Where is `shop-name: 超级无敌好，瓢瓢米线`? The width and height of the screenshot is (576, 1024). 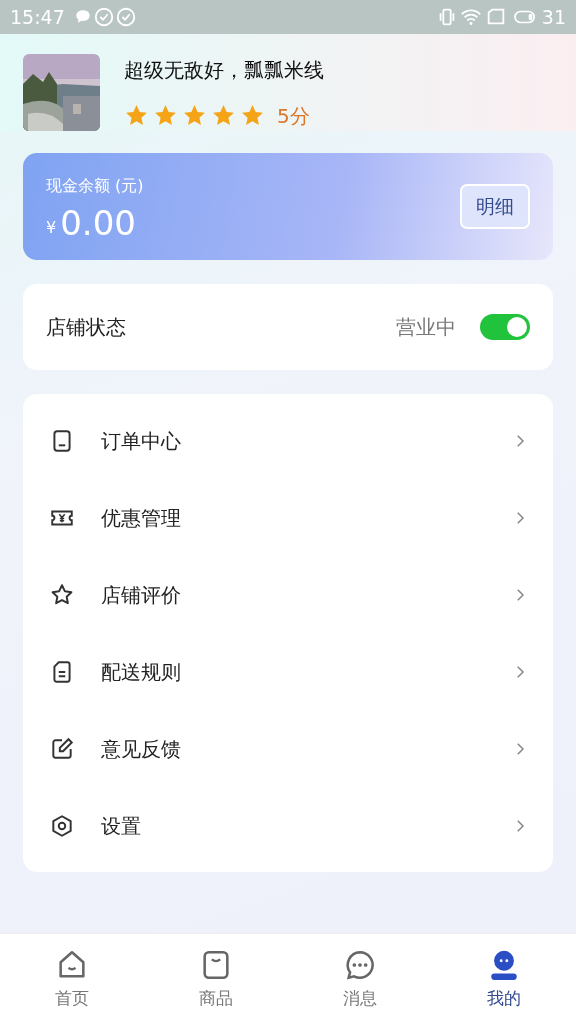
shop-name: 超级无敌好，瓢瓢米线 is located at coordinates (224, 70).